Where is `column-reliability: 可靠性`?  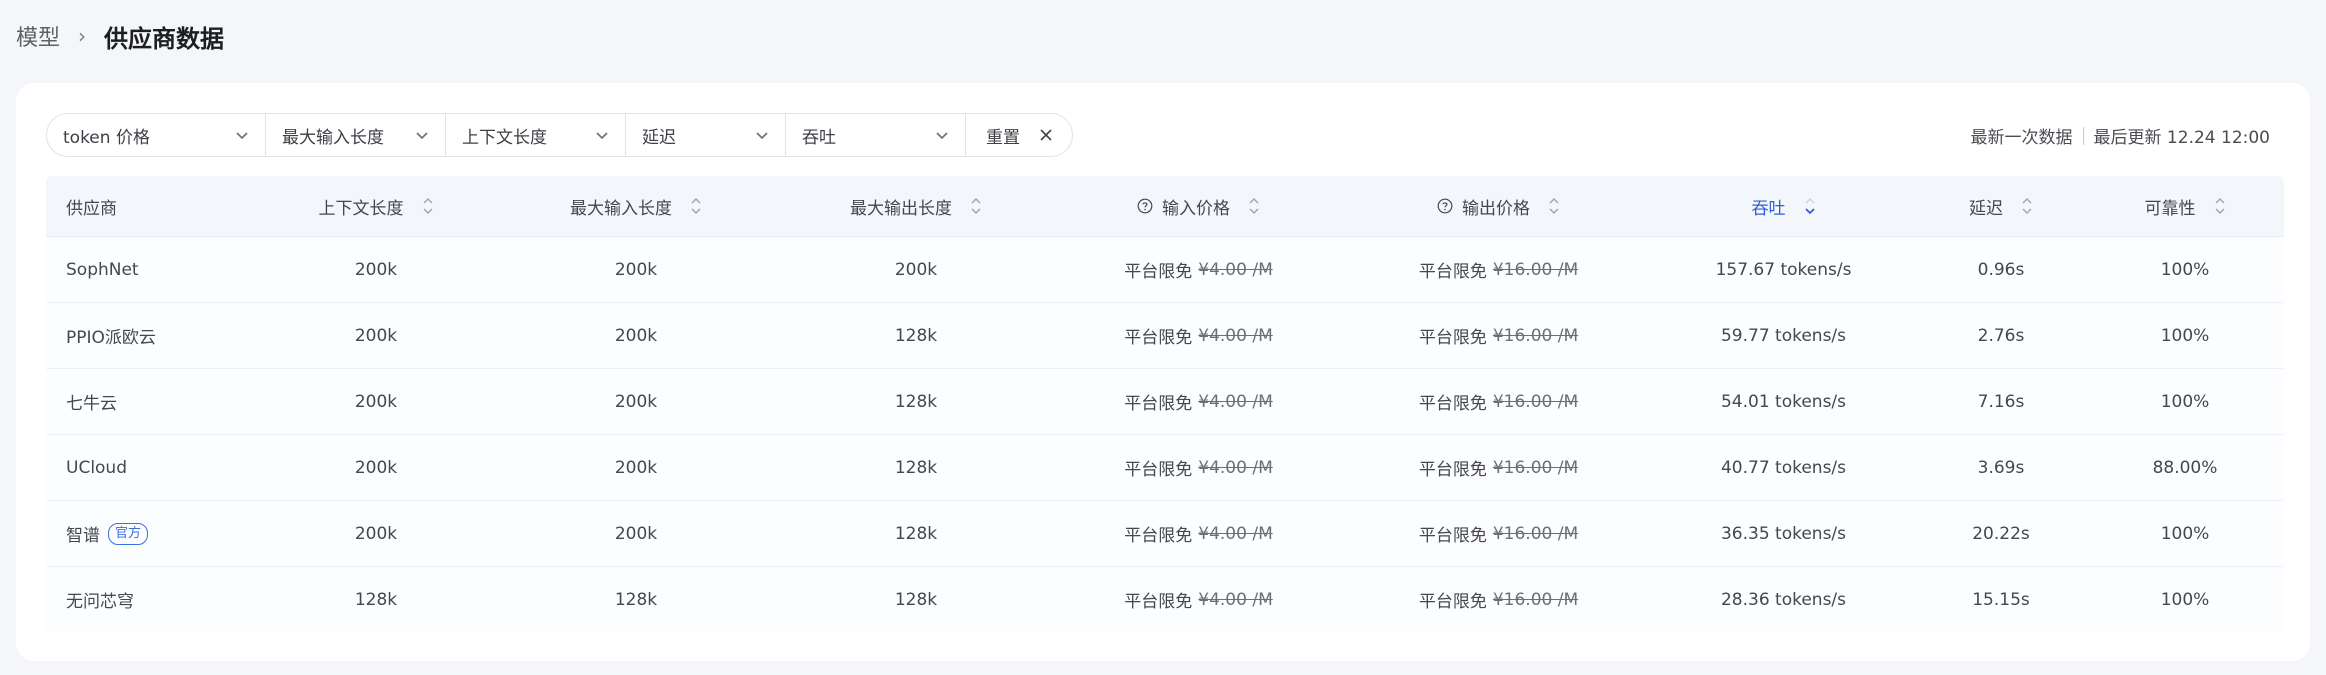 column-reliability: 可靠性 is located at coordinates (2185, 206).